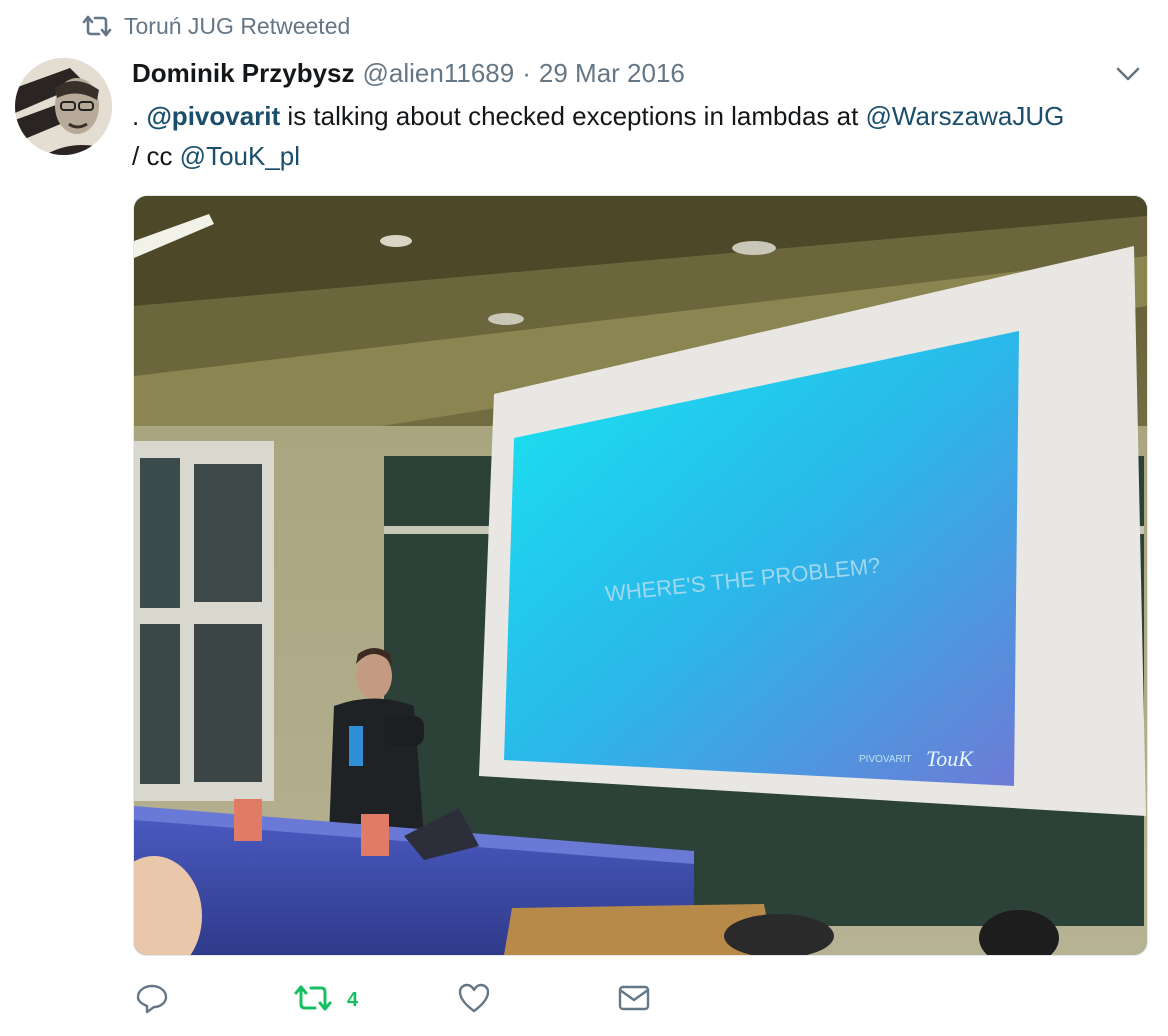 The height and width of the screenshot is (1036, 1168). Describe the element at coordinates (213, 116) in the screenshot. I see `mention-pivovarit: @pivovarit` at that location.